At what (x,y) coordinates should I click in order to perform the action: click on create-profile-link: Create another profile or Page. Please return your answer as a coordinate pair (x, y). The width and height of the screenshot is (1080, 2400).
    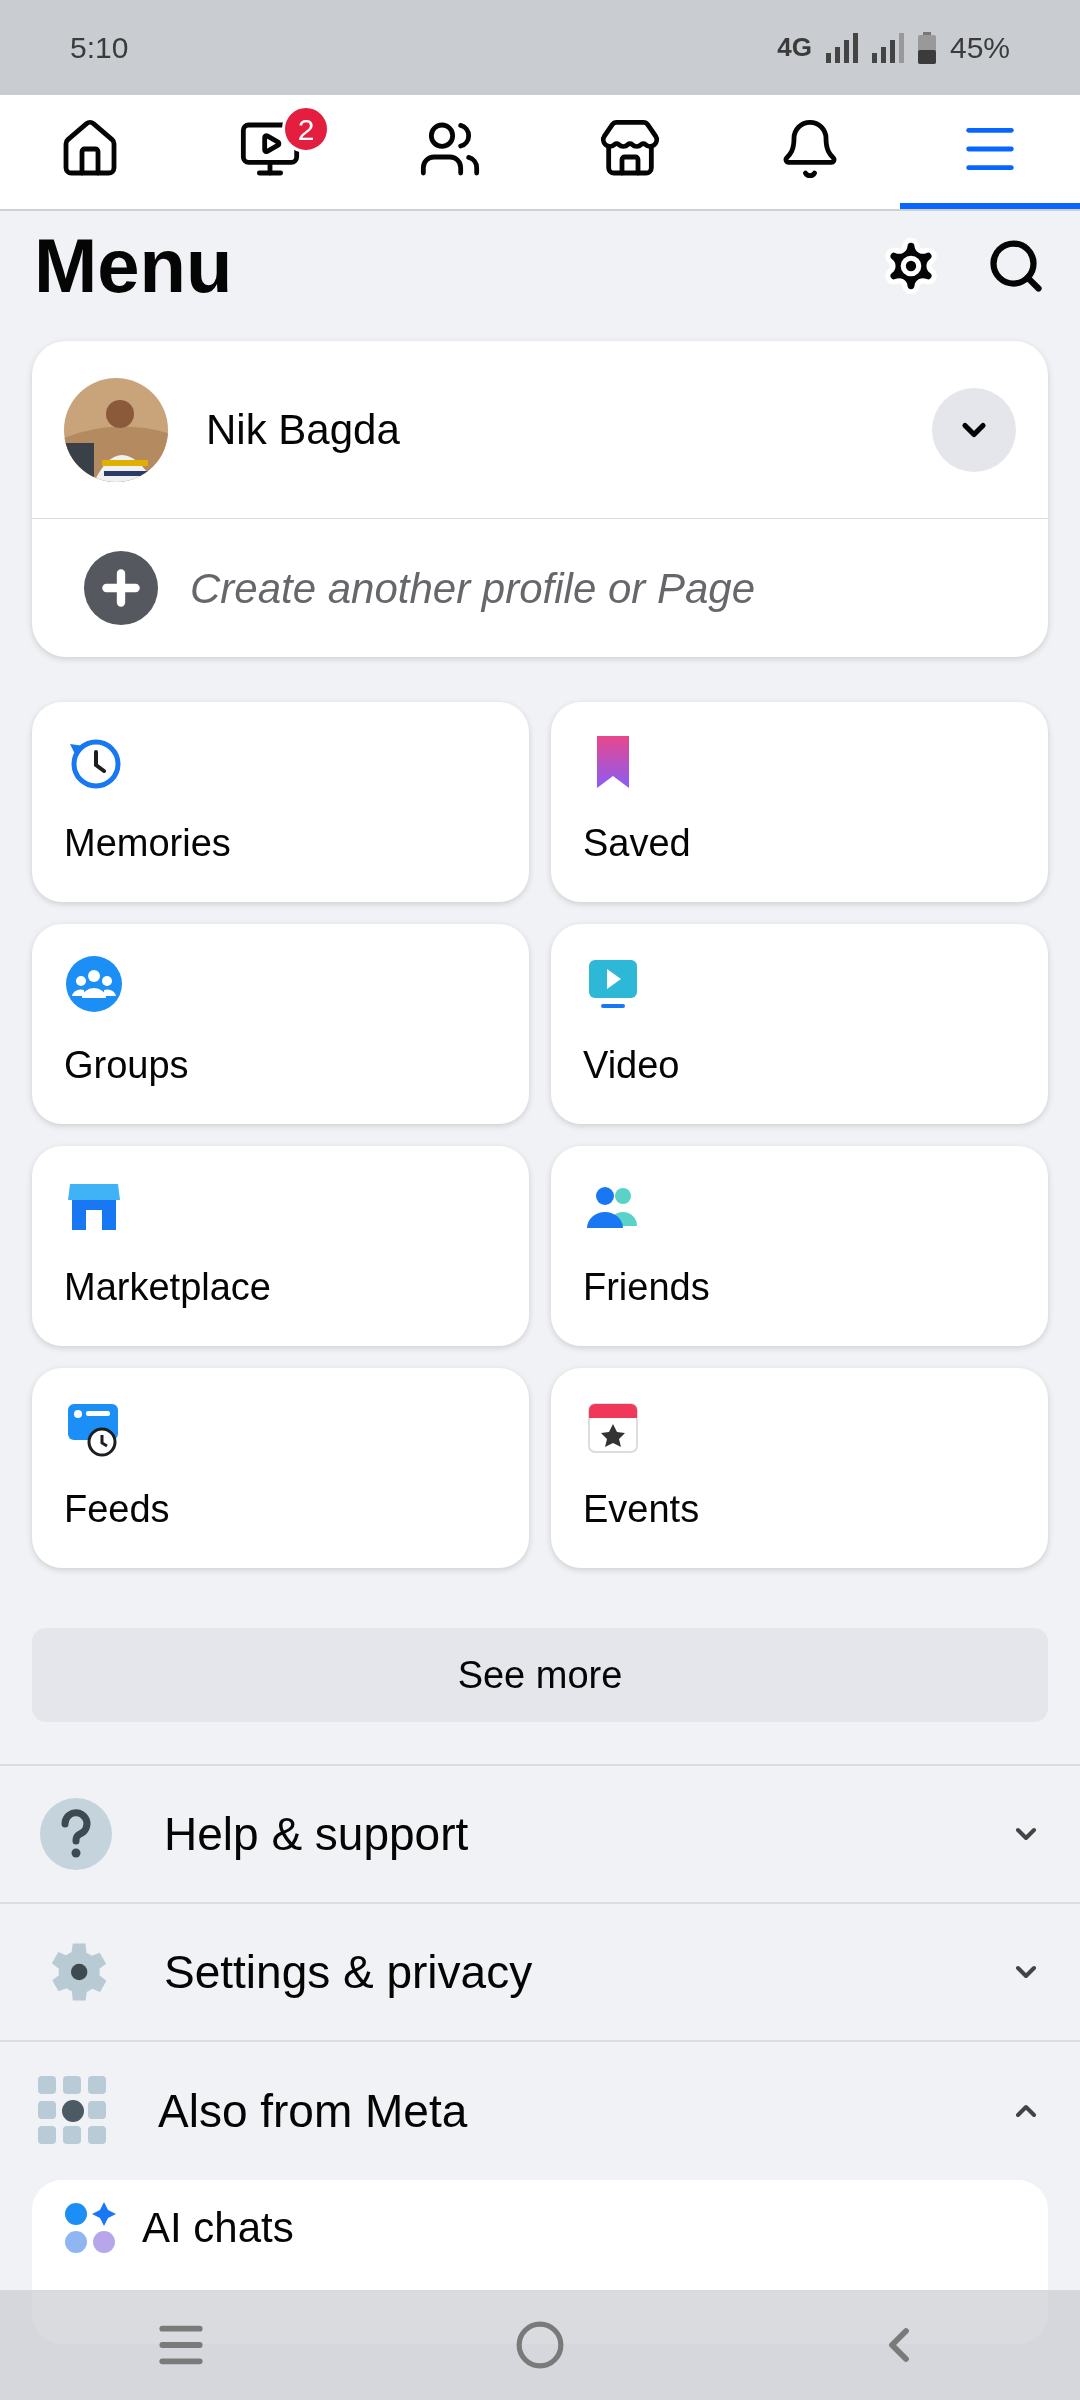
    Looking at the image, I should click on (472, 588).